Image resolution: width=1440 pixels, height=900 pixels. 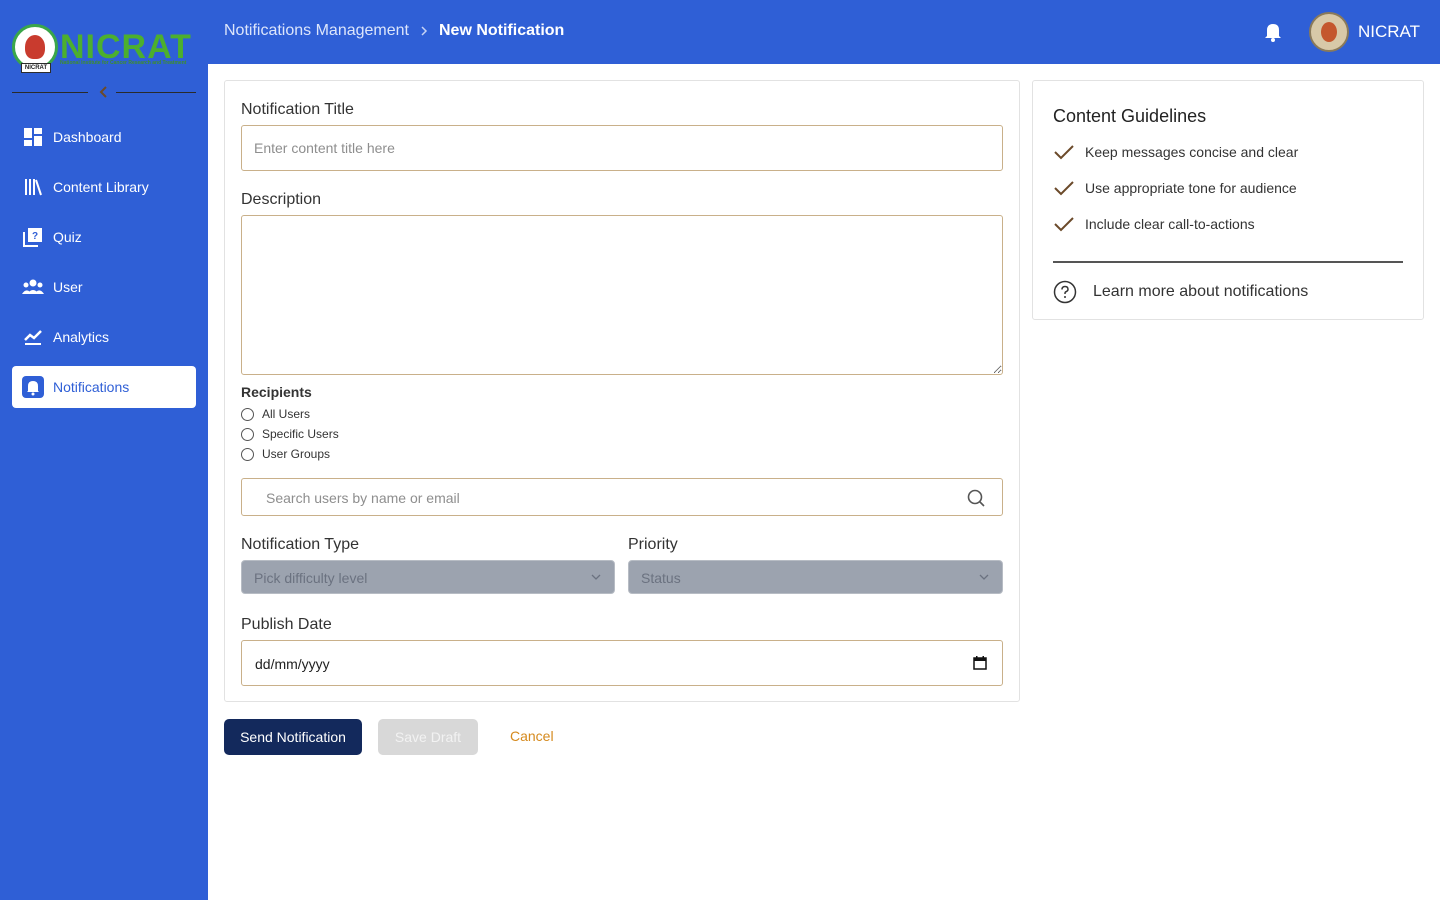 I want to click on send-notification-button: Send Notification, so click(x=293, y=737).